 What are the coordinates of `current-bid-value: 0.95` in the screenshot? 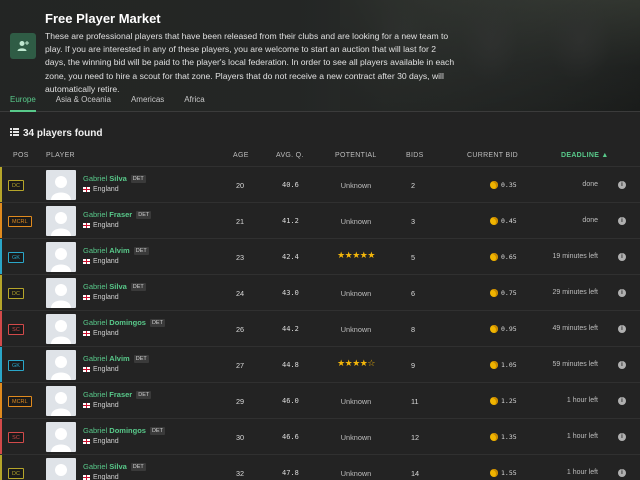 It's located at (509, 329).